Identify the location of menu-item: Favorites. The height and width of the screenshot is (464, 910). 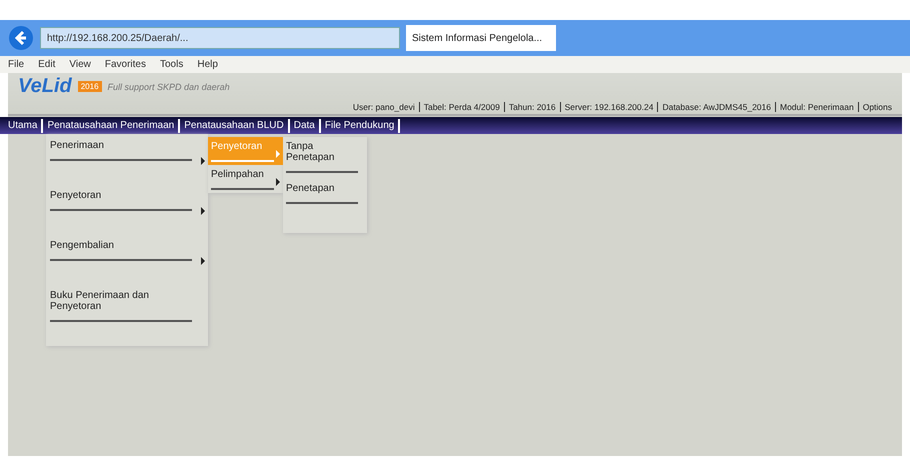
(125, 64).